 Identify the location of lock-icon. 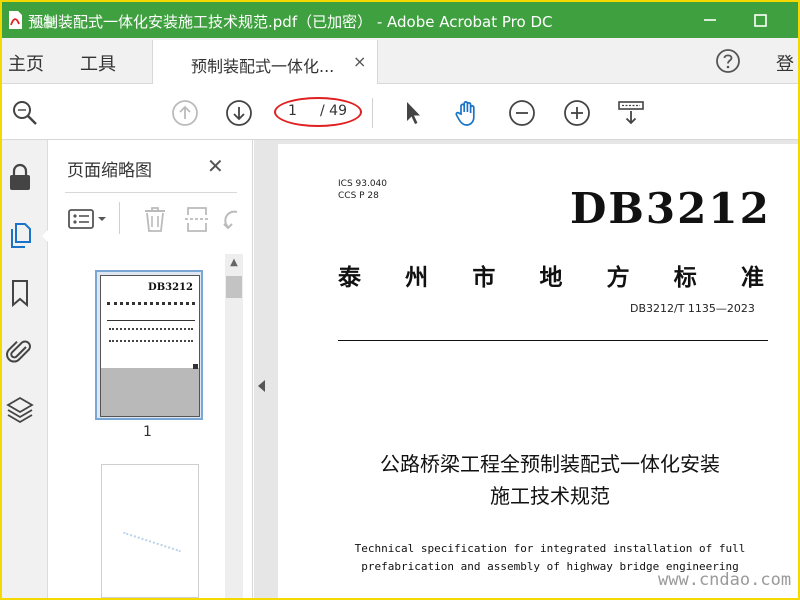
(20, 177).